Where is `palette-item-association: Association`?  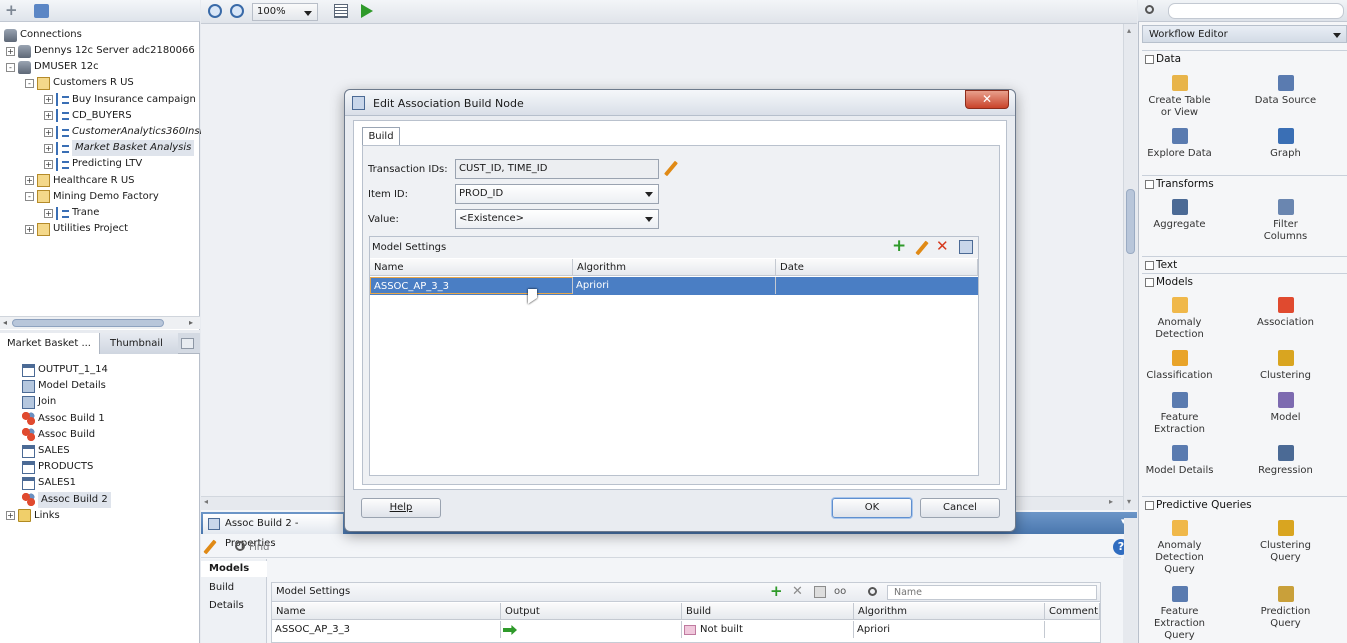 palette-item-association: Association is located at coordinates (1285, 313).